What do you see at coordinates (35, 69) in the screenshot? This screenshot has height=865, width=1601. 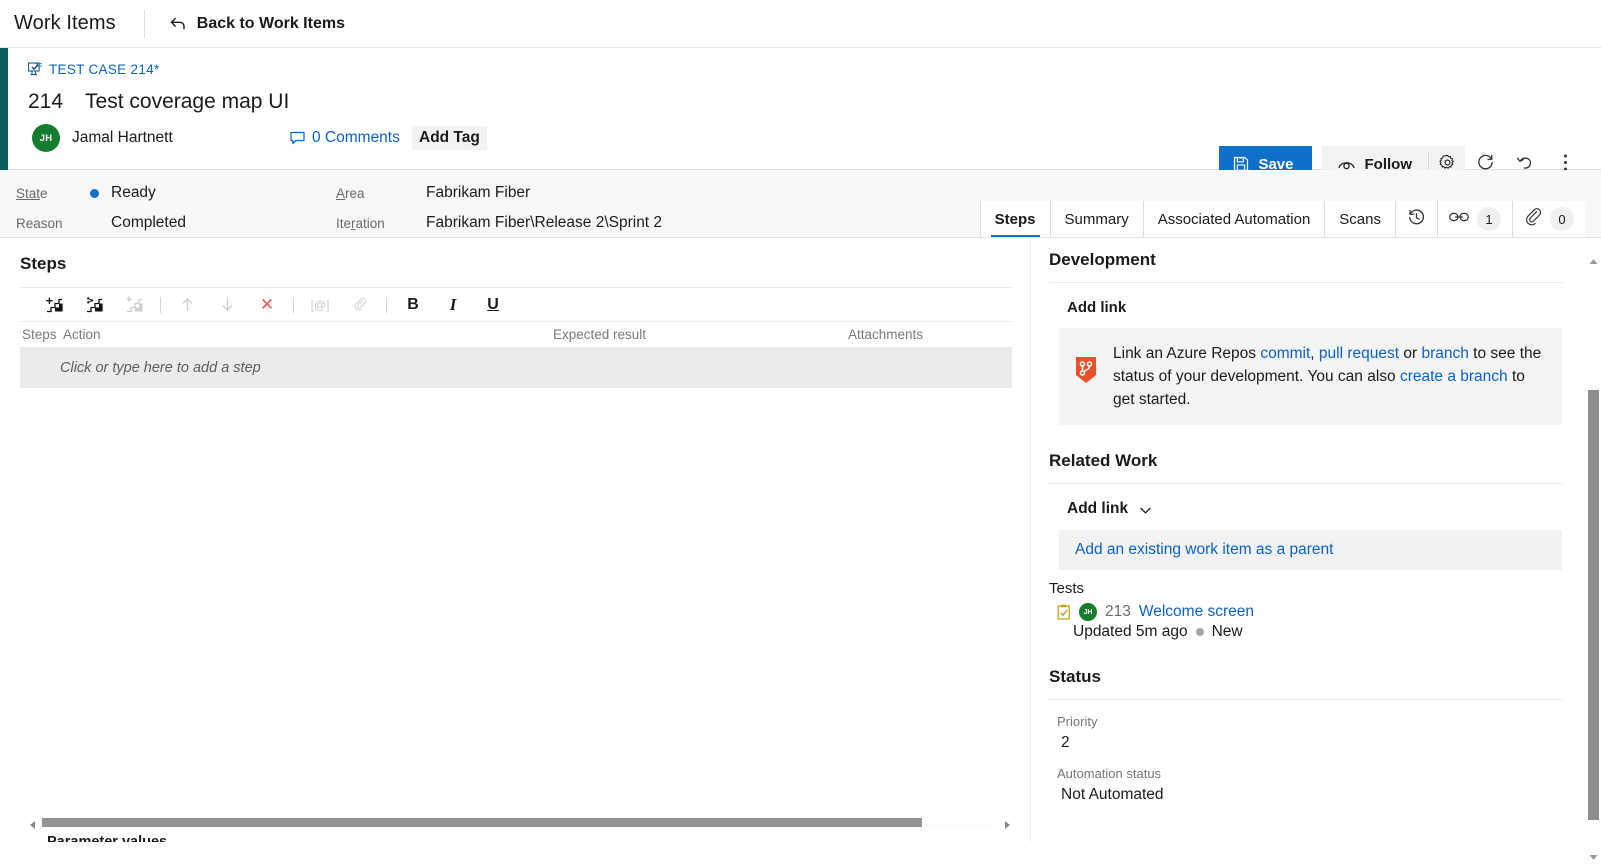 I see `test-case-icon` at bounding box center [35, 69].